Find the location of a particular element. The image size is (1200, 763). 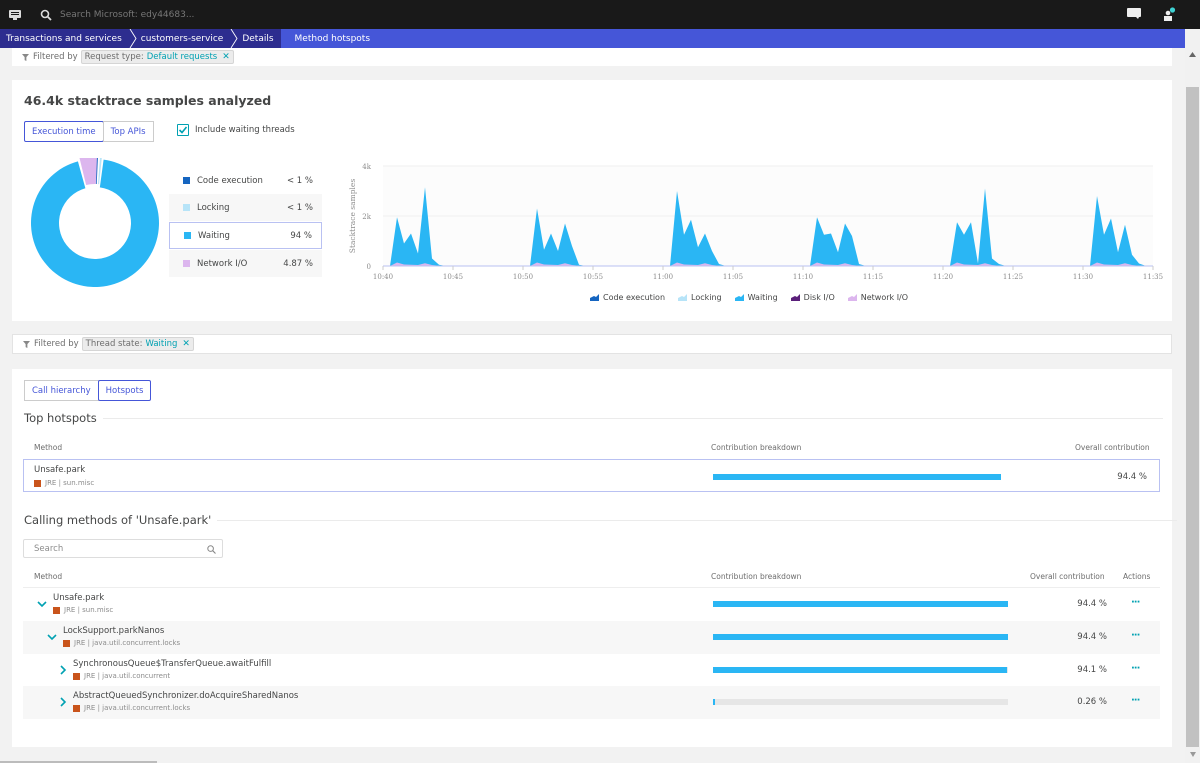

include-waiting-label: Include waiting threads is located at coordinates (245, 130).